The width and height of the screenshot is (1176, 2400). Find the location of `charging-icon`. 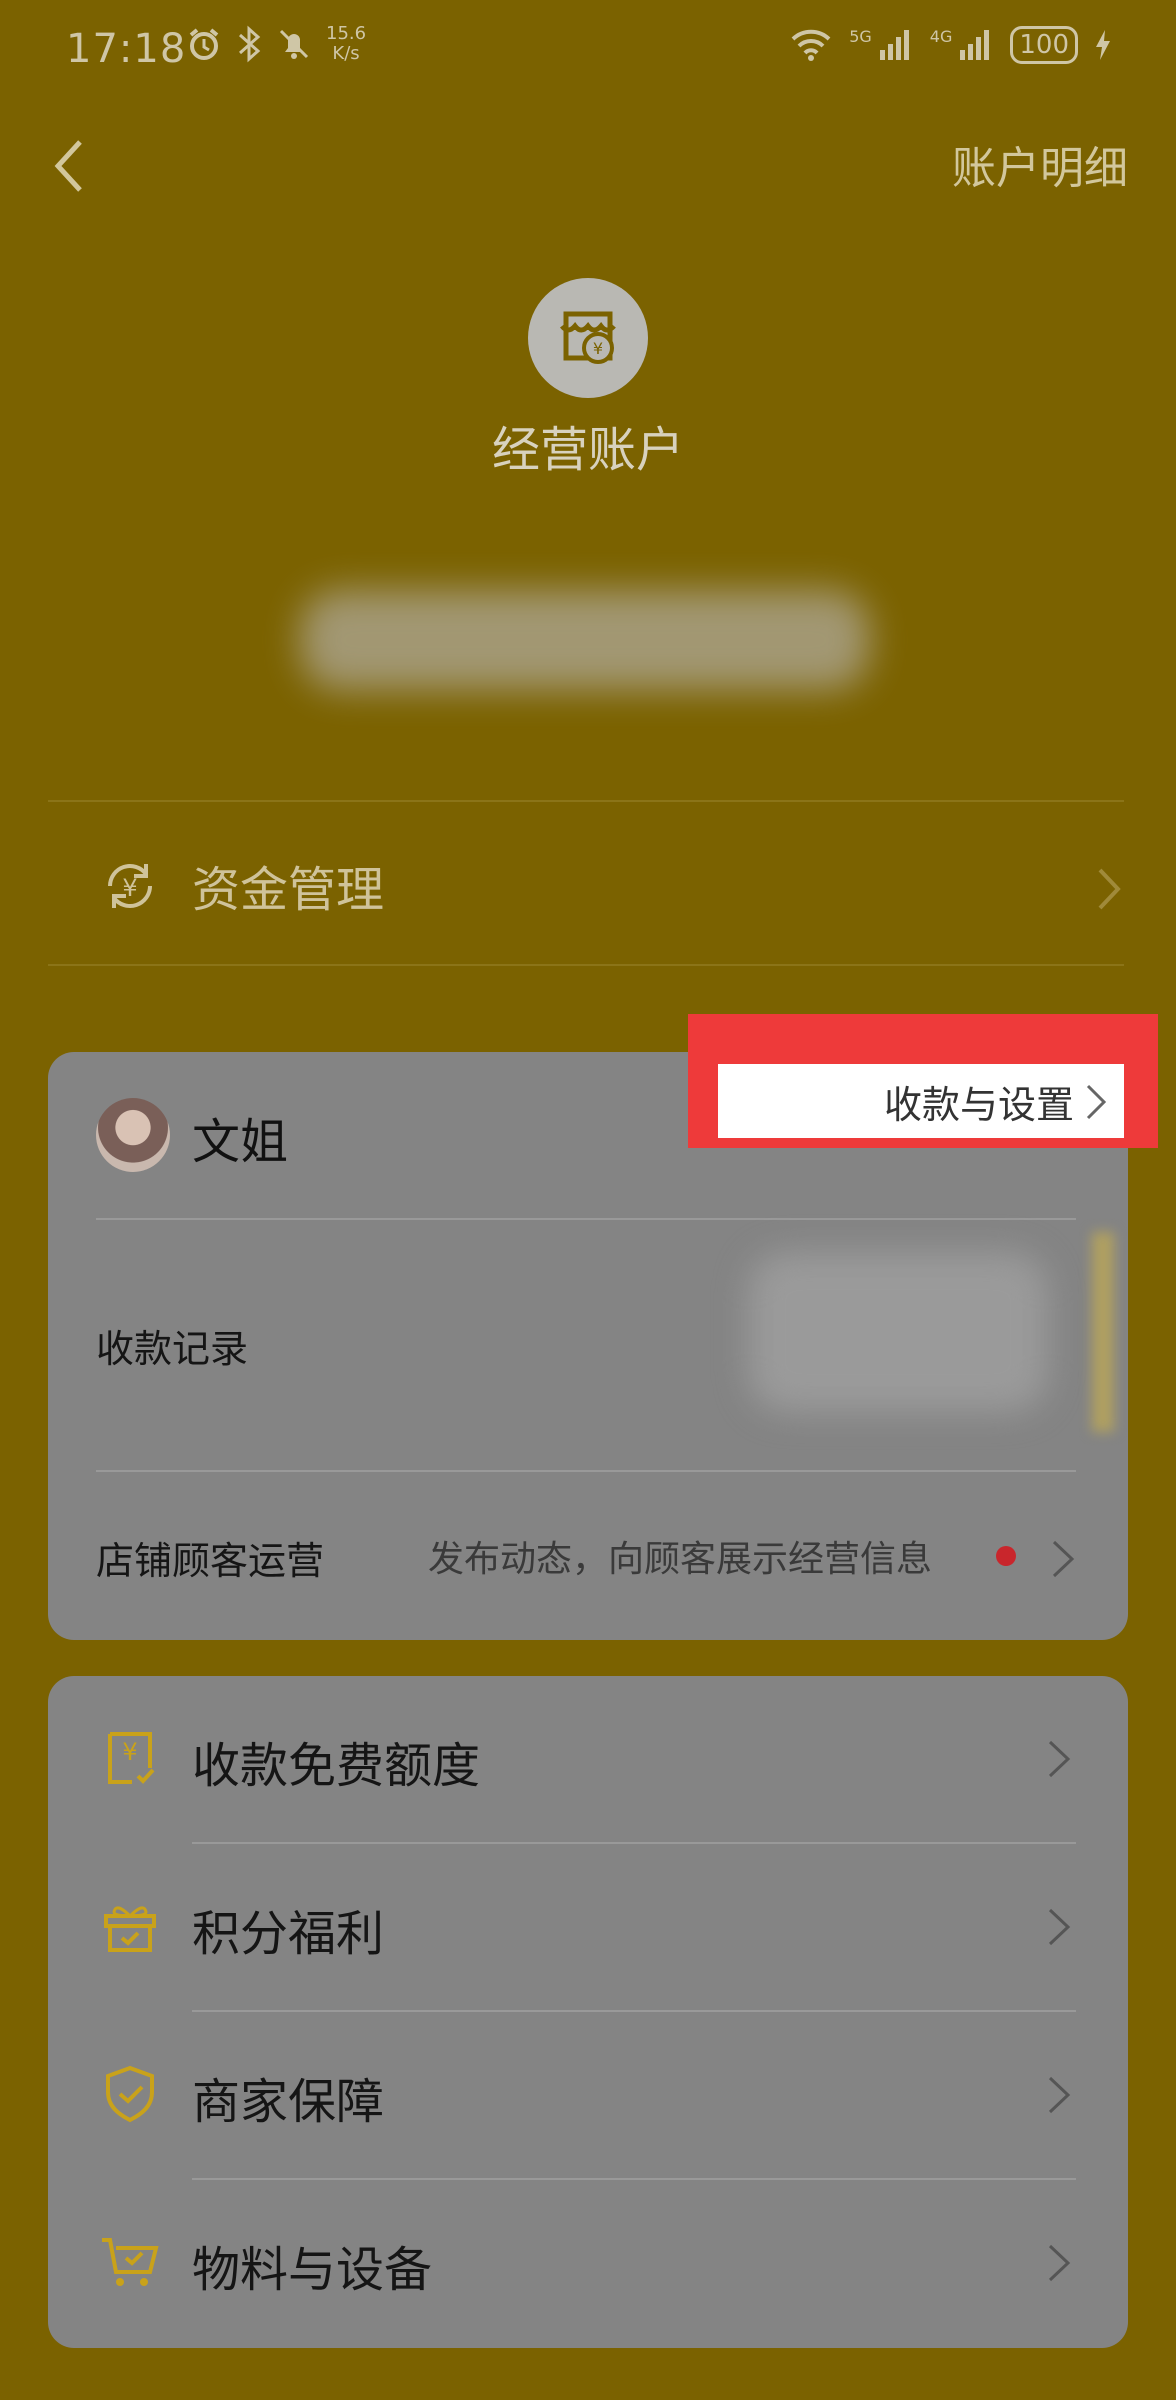

charging-icon is located at coordinates (1103, 45).